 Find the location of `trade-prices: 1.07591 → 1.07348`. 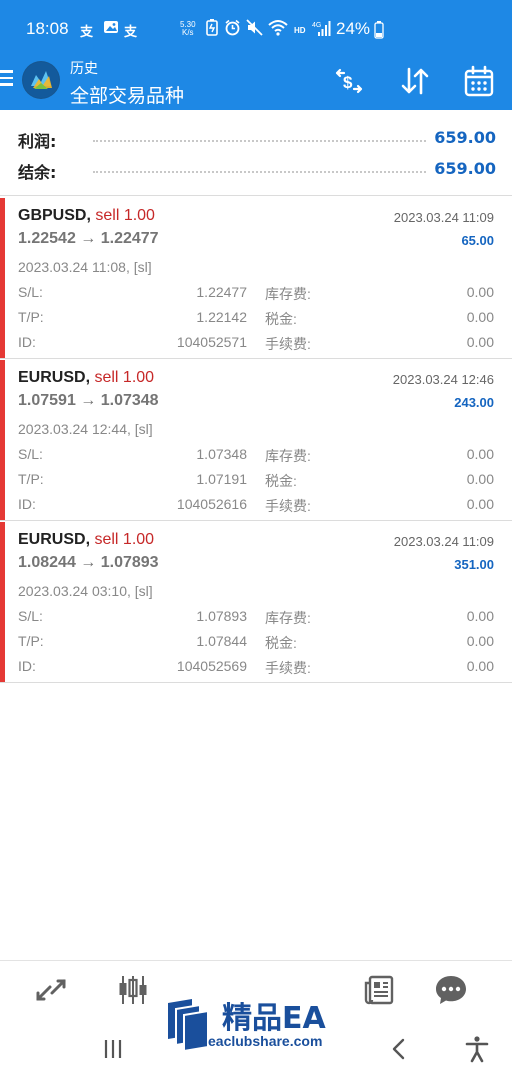

trade-prices: 1.07591 → 1.07348 is located at coordinates (88, 400).